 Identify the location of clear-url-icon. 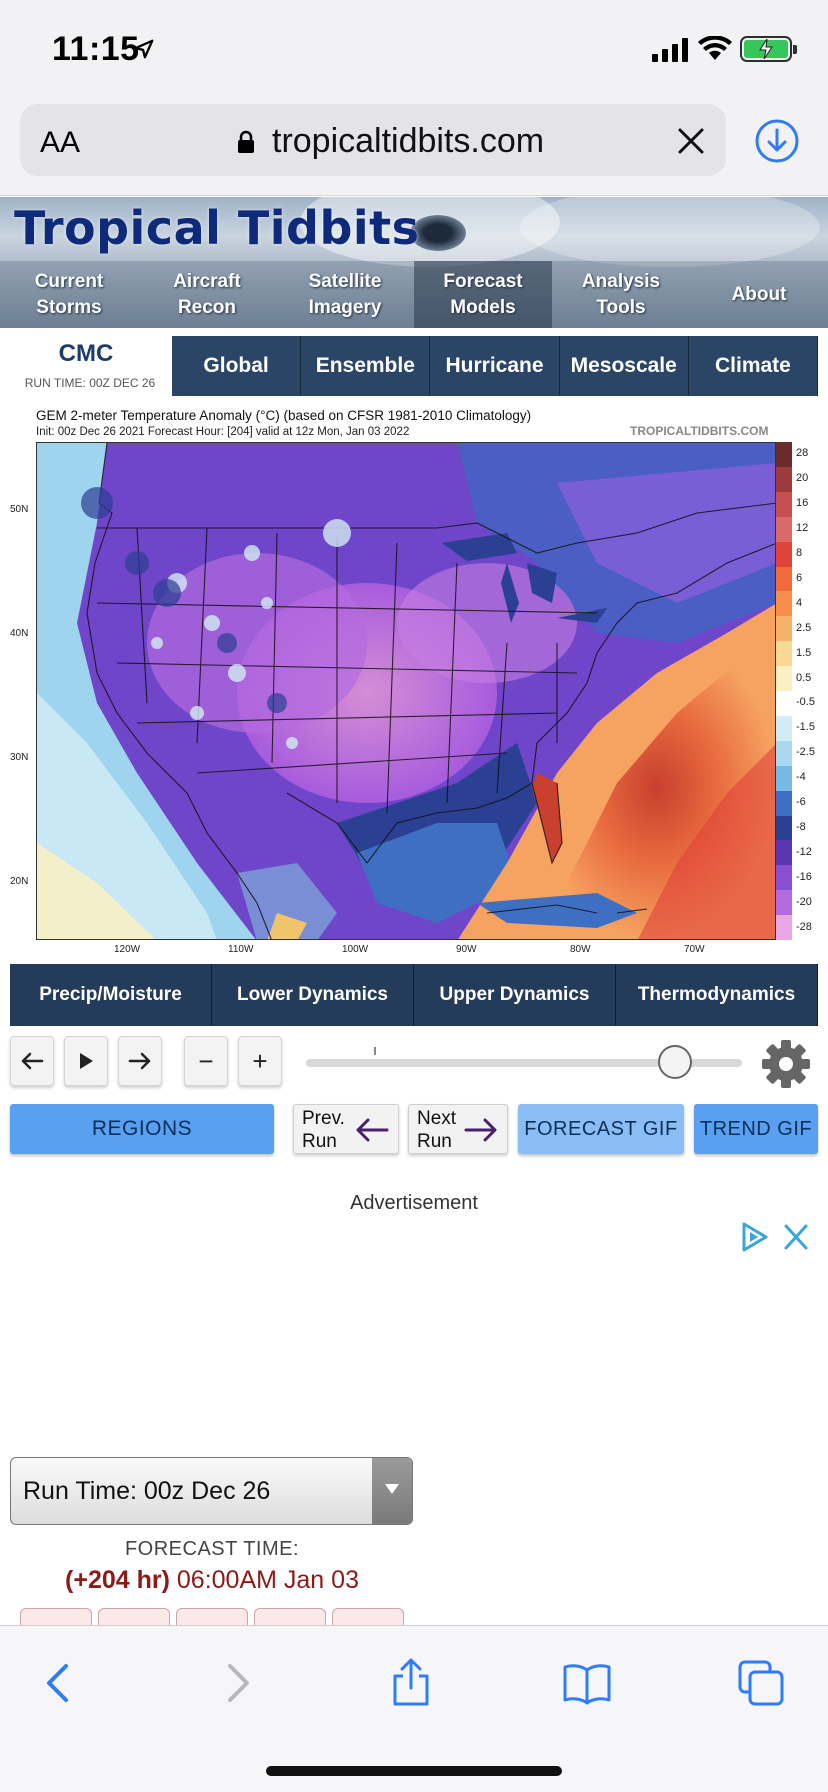
(691, 141).